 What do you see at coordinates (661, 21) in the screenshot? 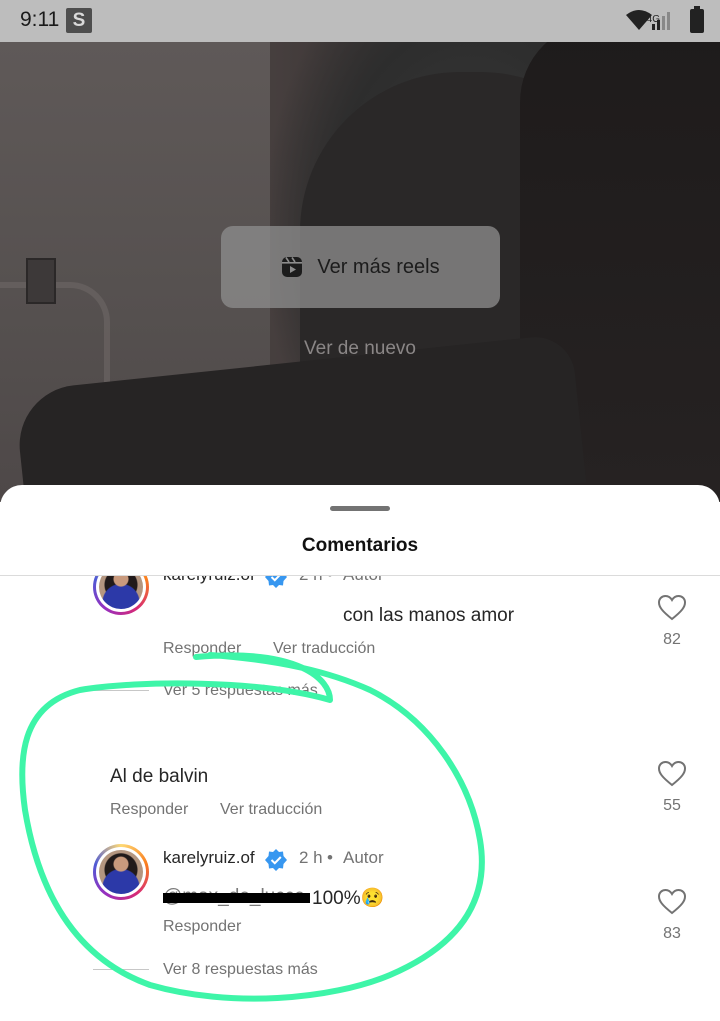
I see `signal-icon` at bounding box center [661, 21].